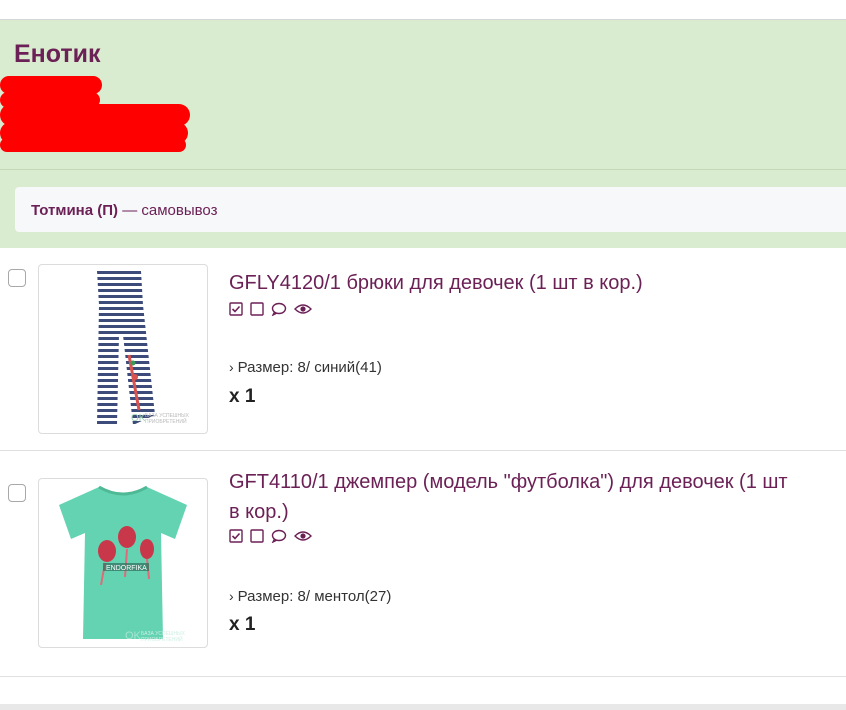  Describe the element at coordinates (126, 568) in the screenshot. I see `svg-text: ENDORFIKA` at that location.